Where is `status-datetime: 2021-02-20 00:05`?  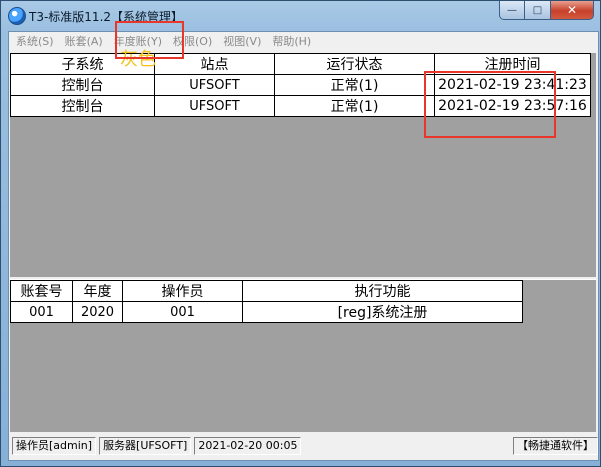
status-datetime: 2021-02-20 00:05 is located at coordinates (248, 445).